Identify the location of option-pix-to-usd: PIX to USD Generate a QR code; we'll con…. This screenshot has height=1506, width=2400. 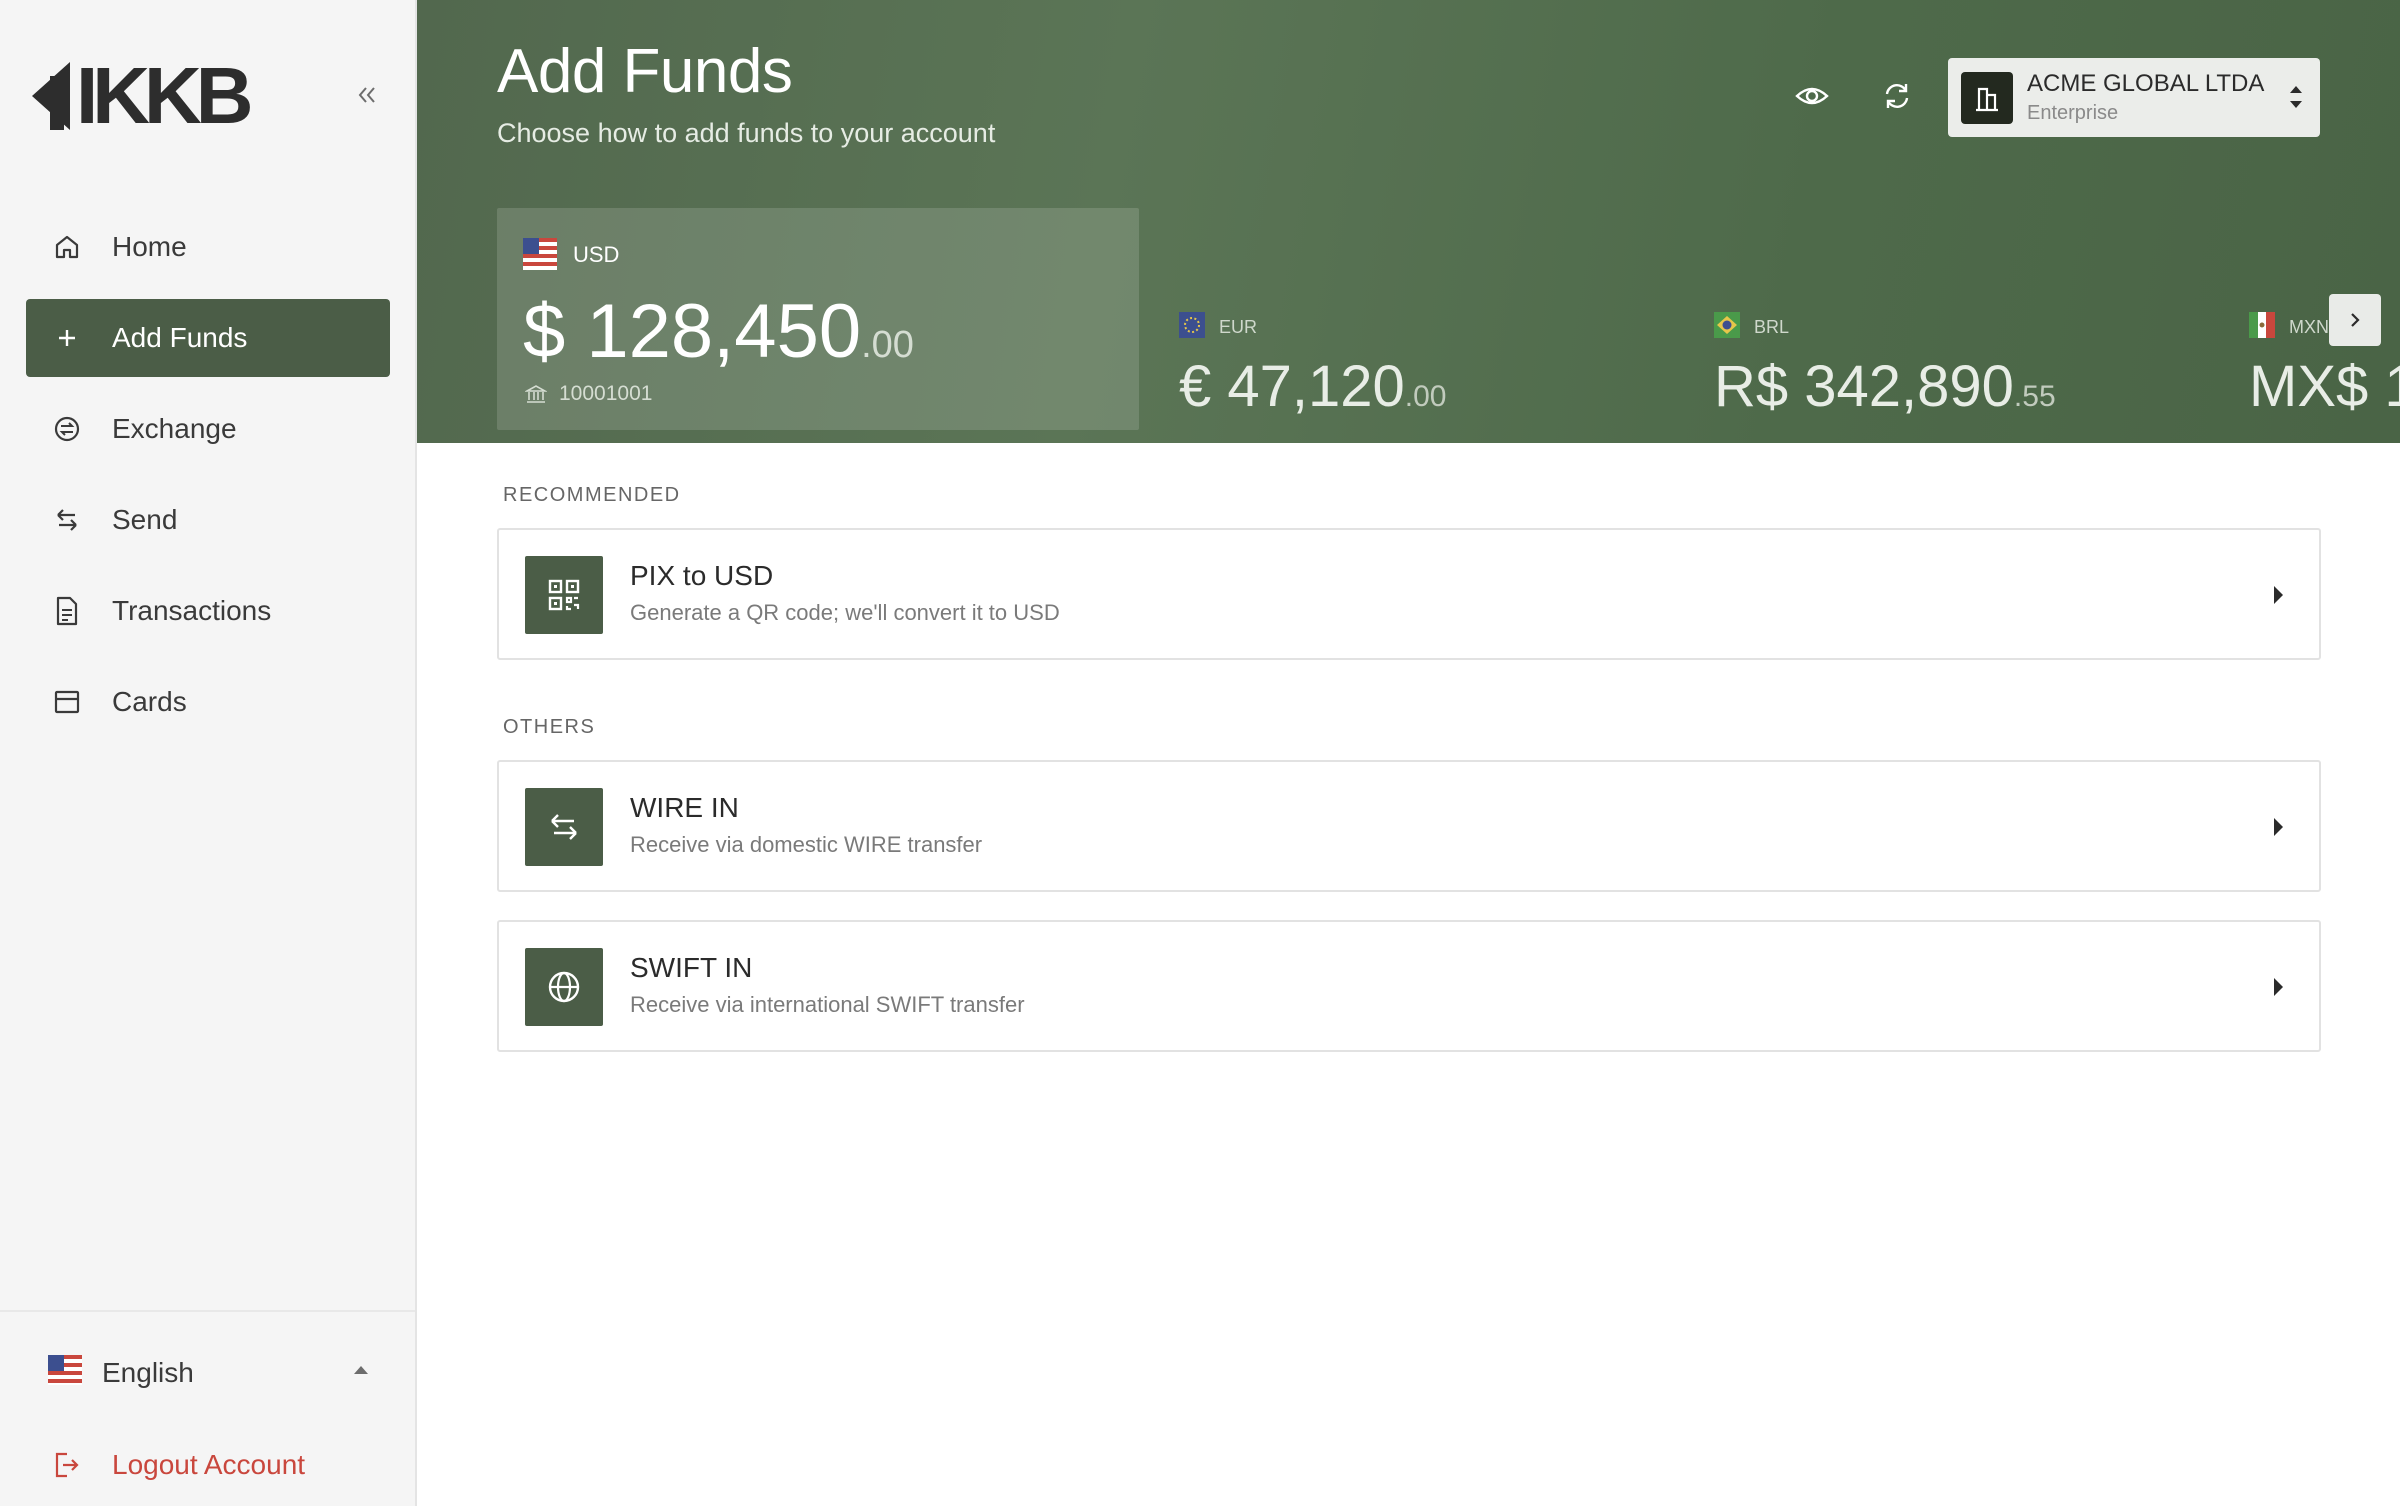
(1409, 594).